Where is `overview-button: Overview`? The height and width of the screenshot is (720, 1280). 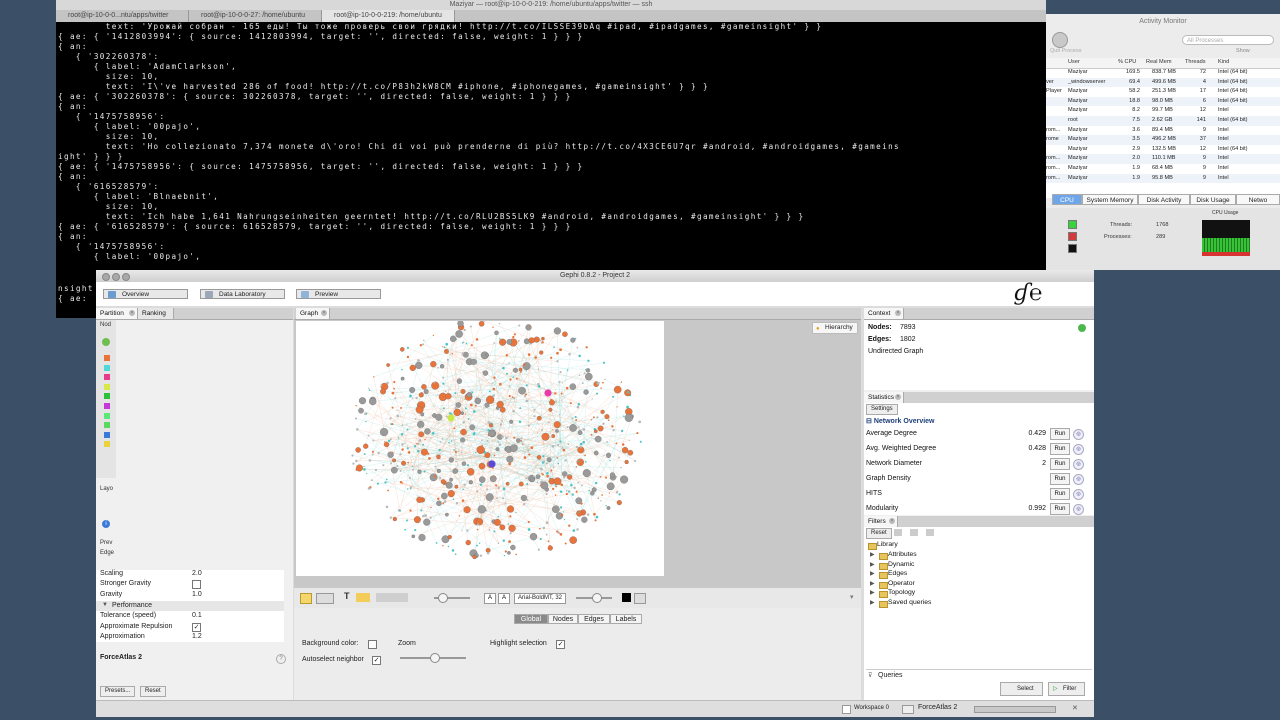 overview-button: Overview is located at coordinates (145, 294).